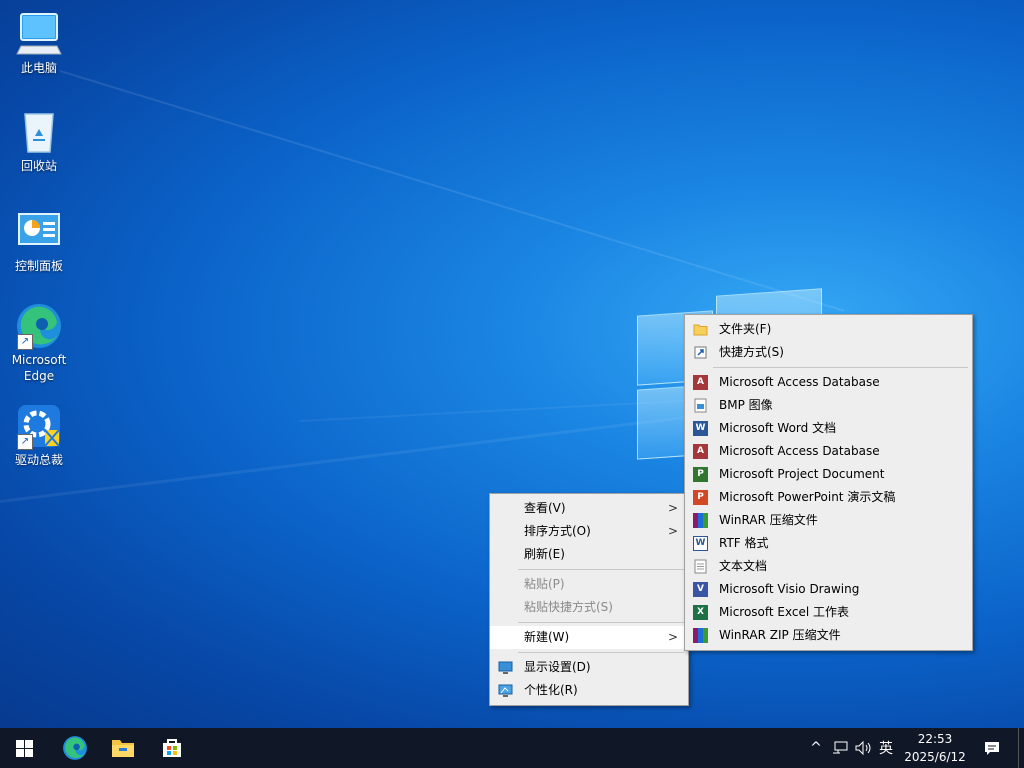  I want to click on excel-file-icon: X, so click(700, 612).